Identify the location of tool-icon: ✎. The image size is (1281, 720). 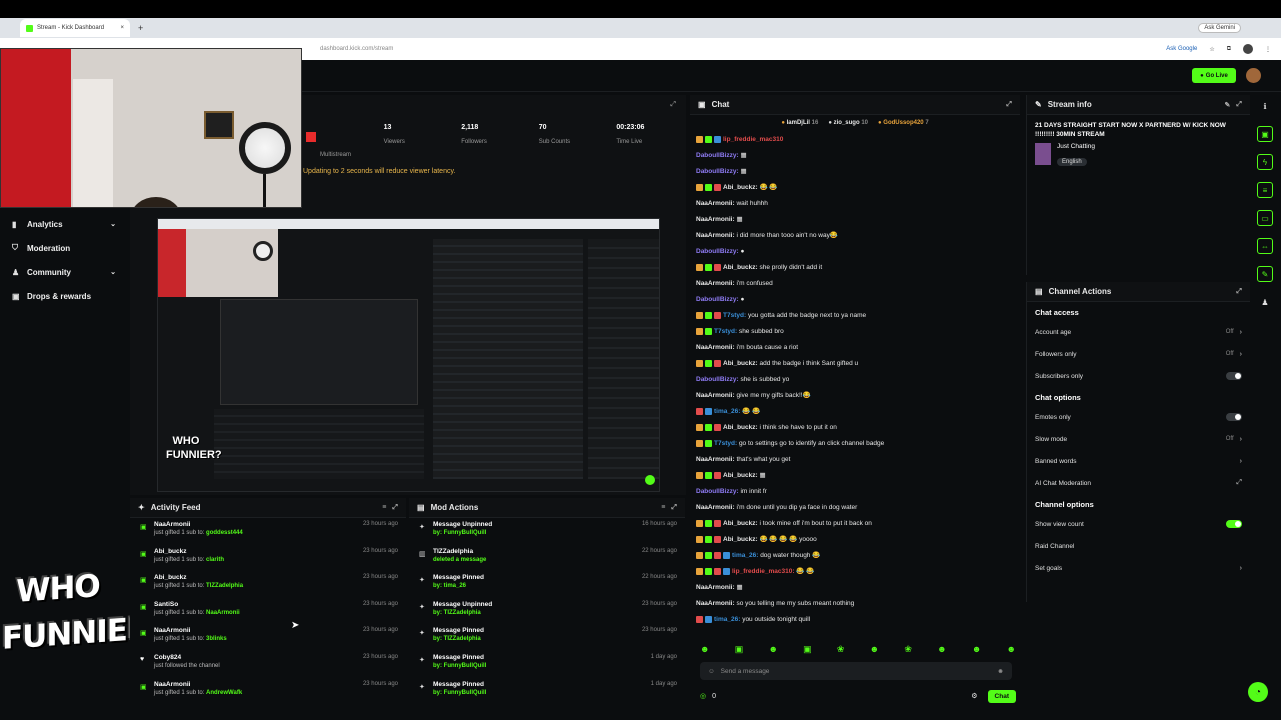
(1265, 274).